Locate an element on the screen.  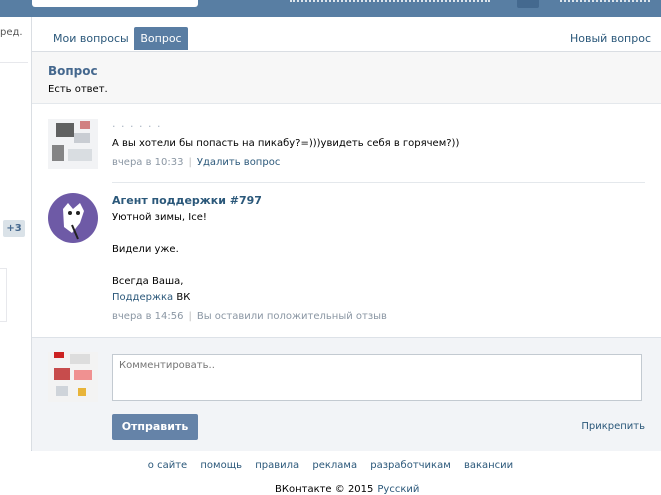
agent-avatar-figure-icon is located at coordinates (73, 221).